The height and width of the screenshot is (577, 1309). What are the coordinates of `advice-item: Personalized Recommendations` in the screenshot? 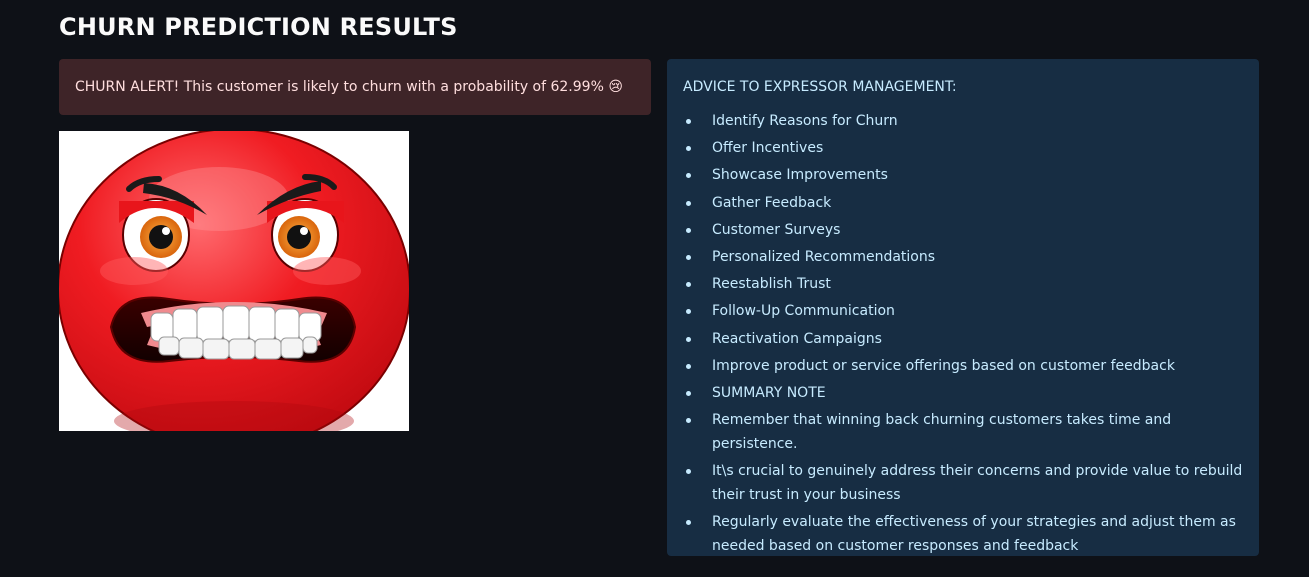 It's located at (963, 257).